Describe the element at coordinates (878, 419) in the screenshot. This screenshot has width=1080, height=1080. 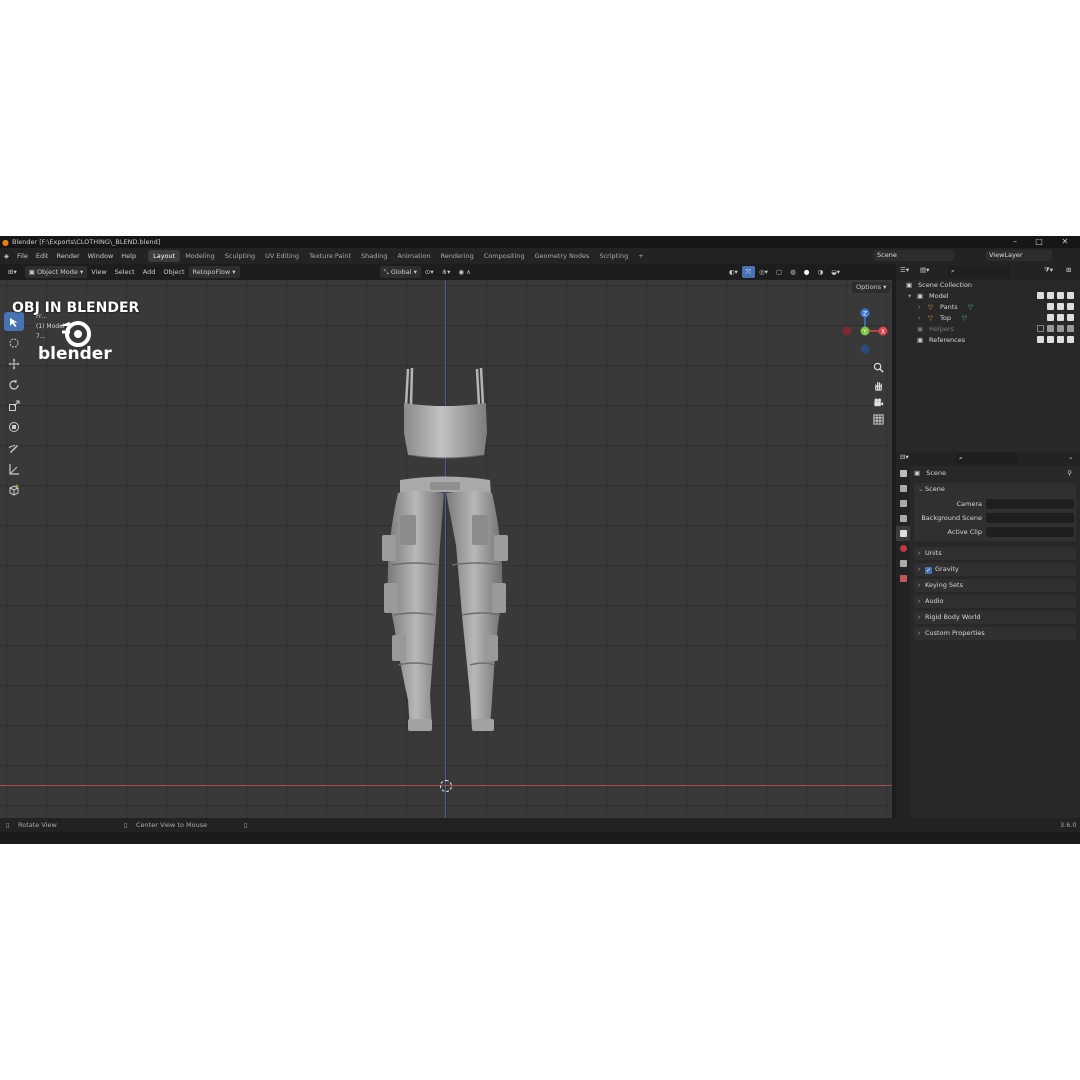
I see `ortho-grid-icon` at that location.